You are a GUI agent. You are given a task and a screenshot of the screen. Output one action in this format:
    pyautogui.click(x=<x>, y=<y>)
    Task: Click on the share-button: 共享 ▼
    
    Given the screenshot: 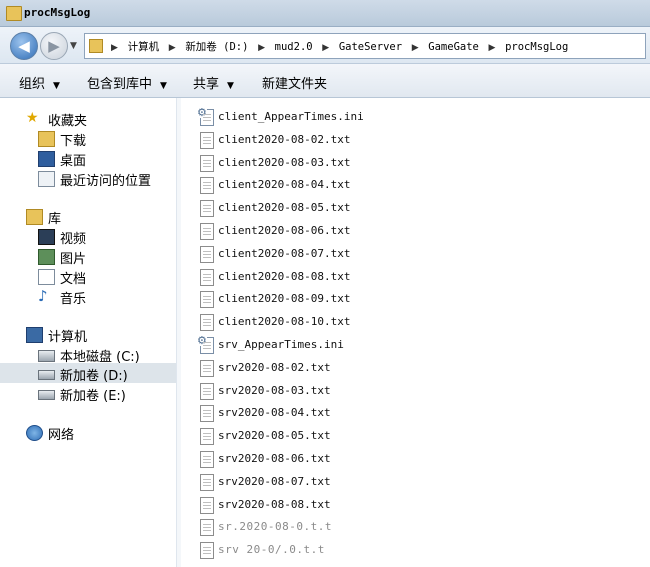 What is the action you would take?
    pyautogui.click(x=213, y=82)
    